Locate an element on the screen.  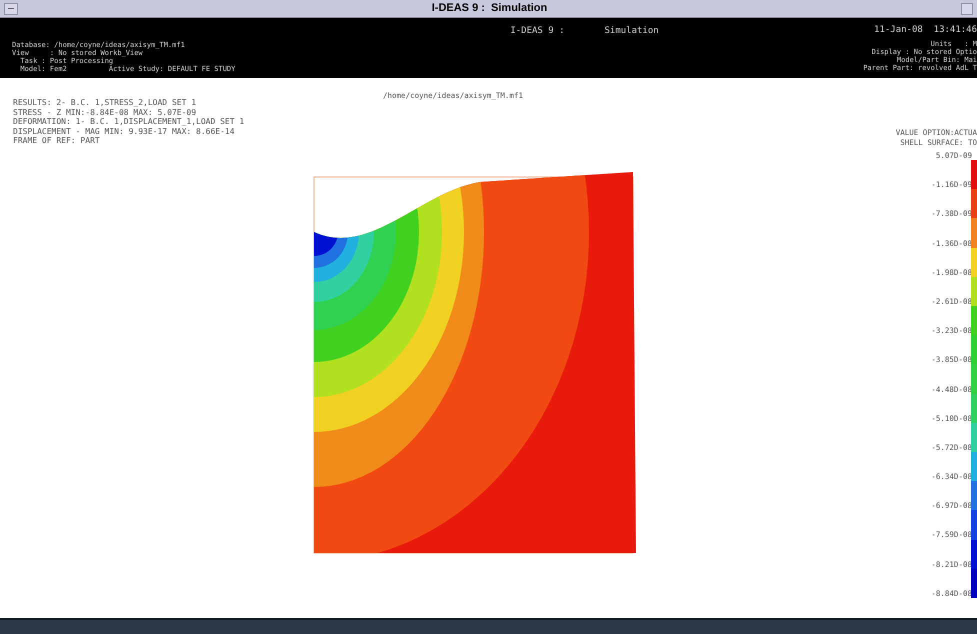
task-name: Simulation is located at coordinates (631, 32).